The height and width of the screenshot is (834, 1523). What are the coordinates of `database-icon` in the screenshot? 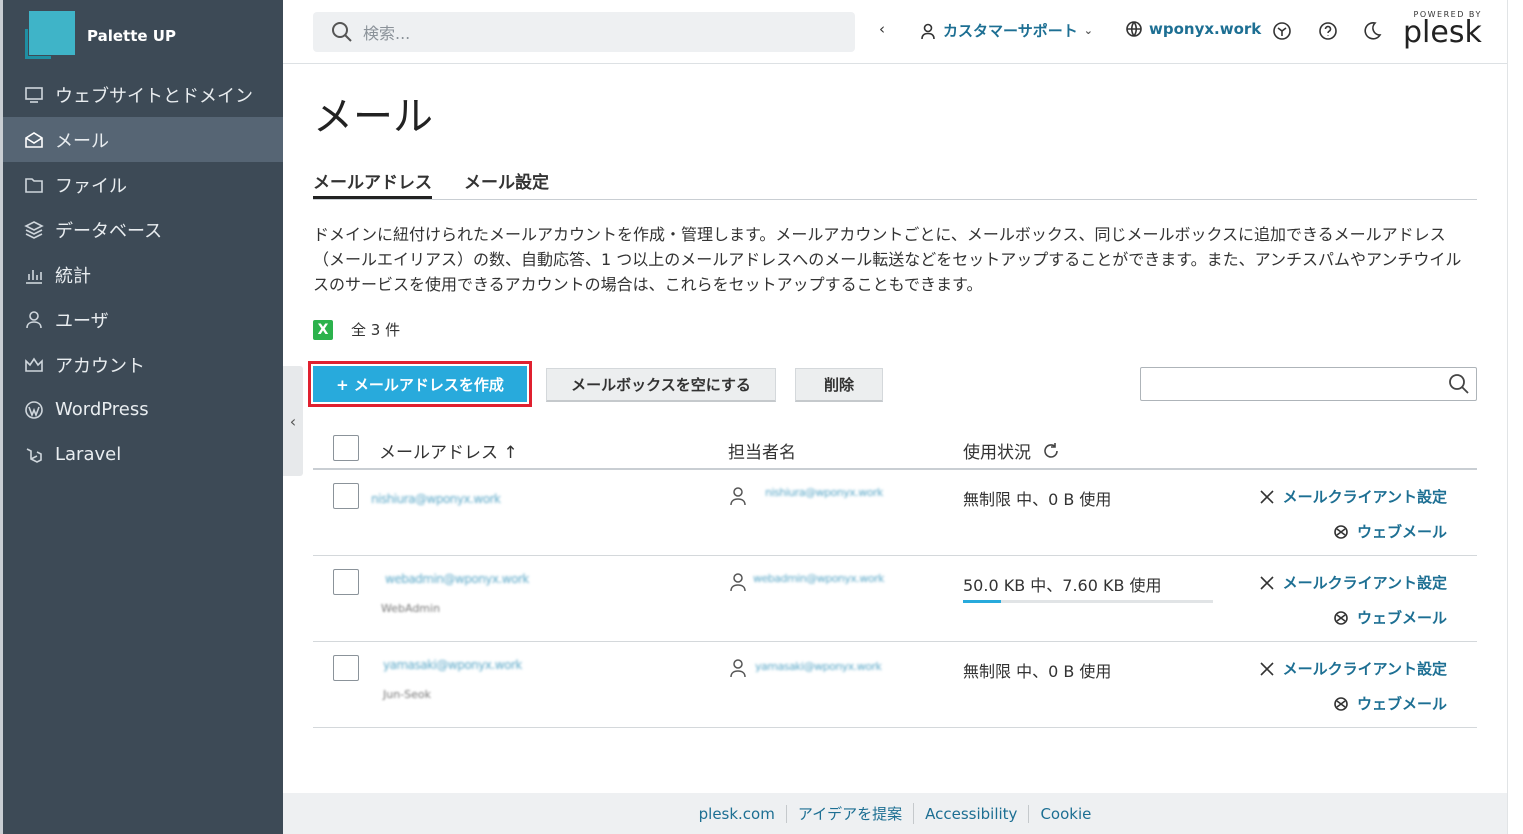 It's located at (34, 230).